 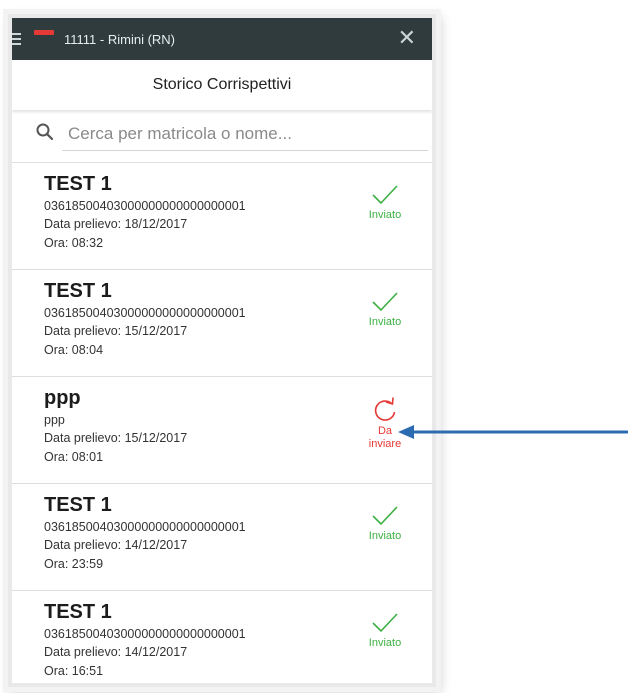 I want to click on page-title: Storico Corrispettivi, so click(x=222, y=85).